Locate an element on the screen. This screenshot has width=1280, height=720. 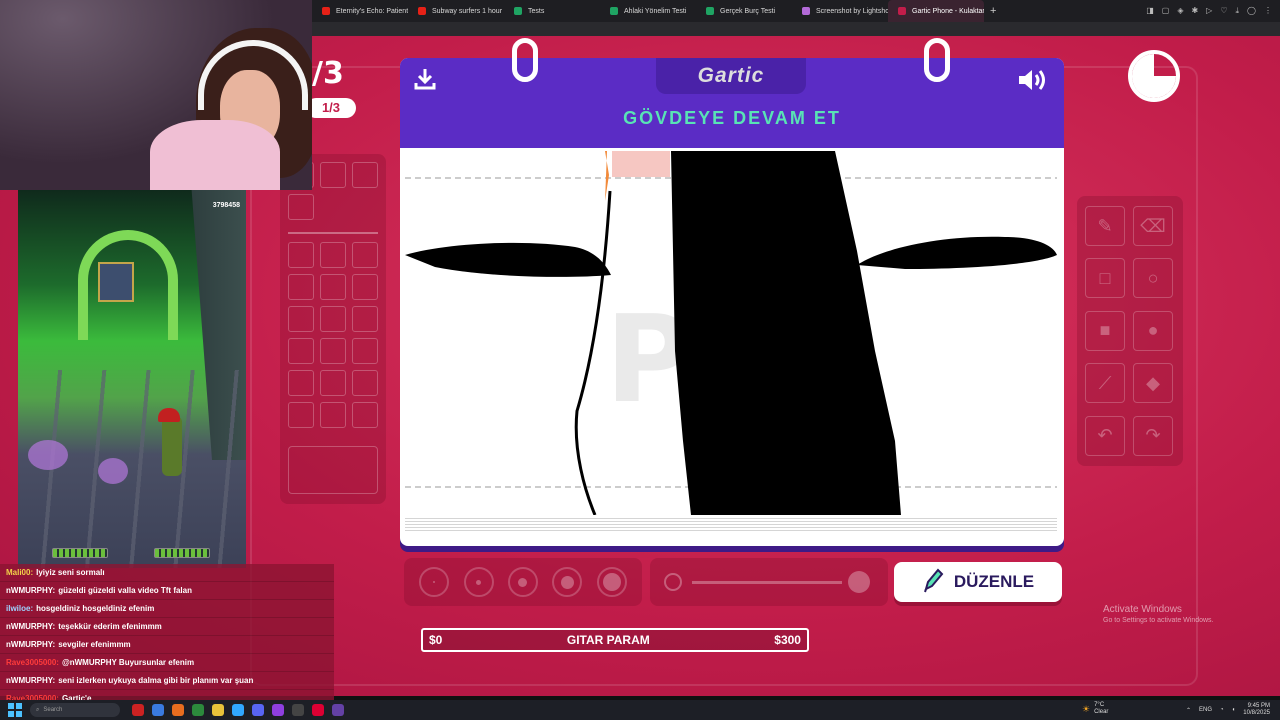
menu-icon: ⋮ is located at coordinates (1268, 11).